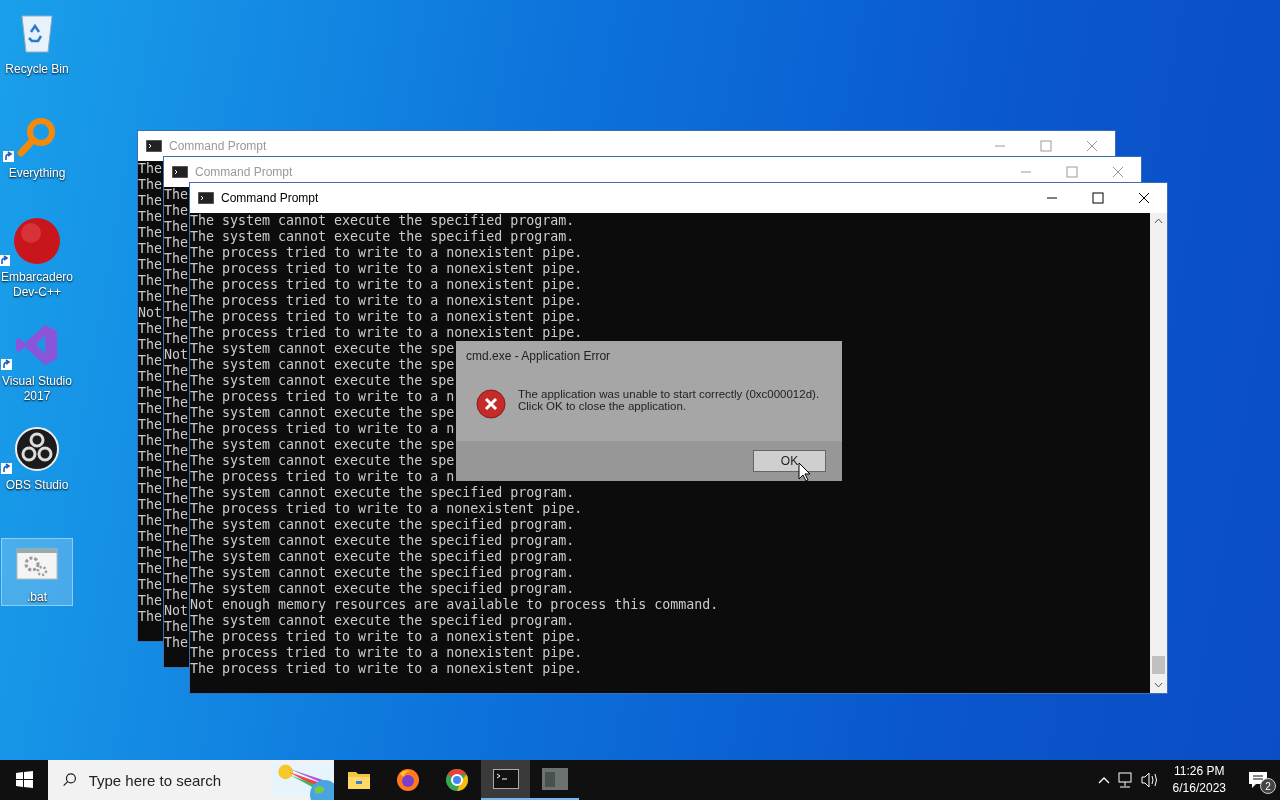 The height and width of the screenshot is (800, 1280). I want to click on record-disc-icon, so click(37, 449).